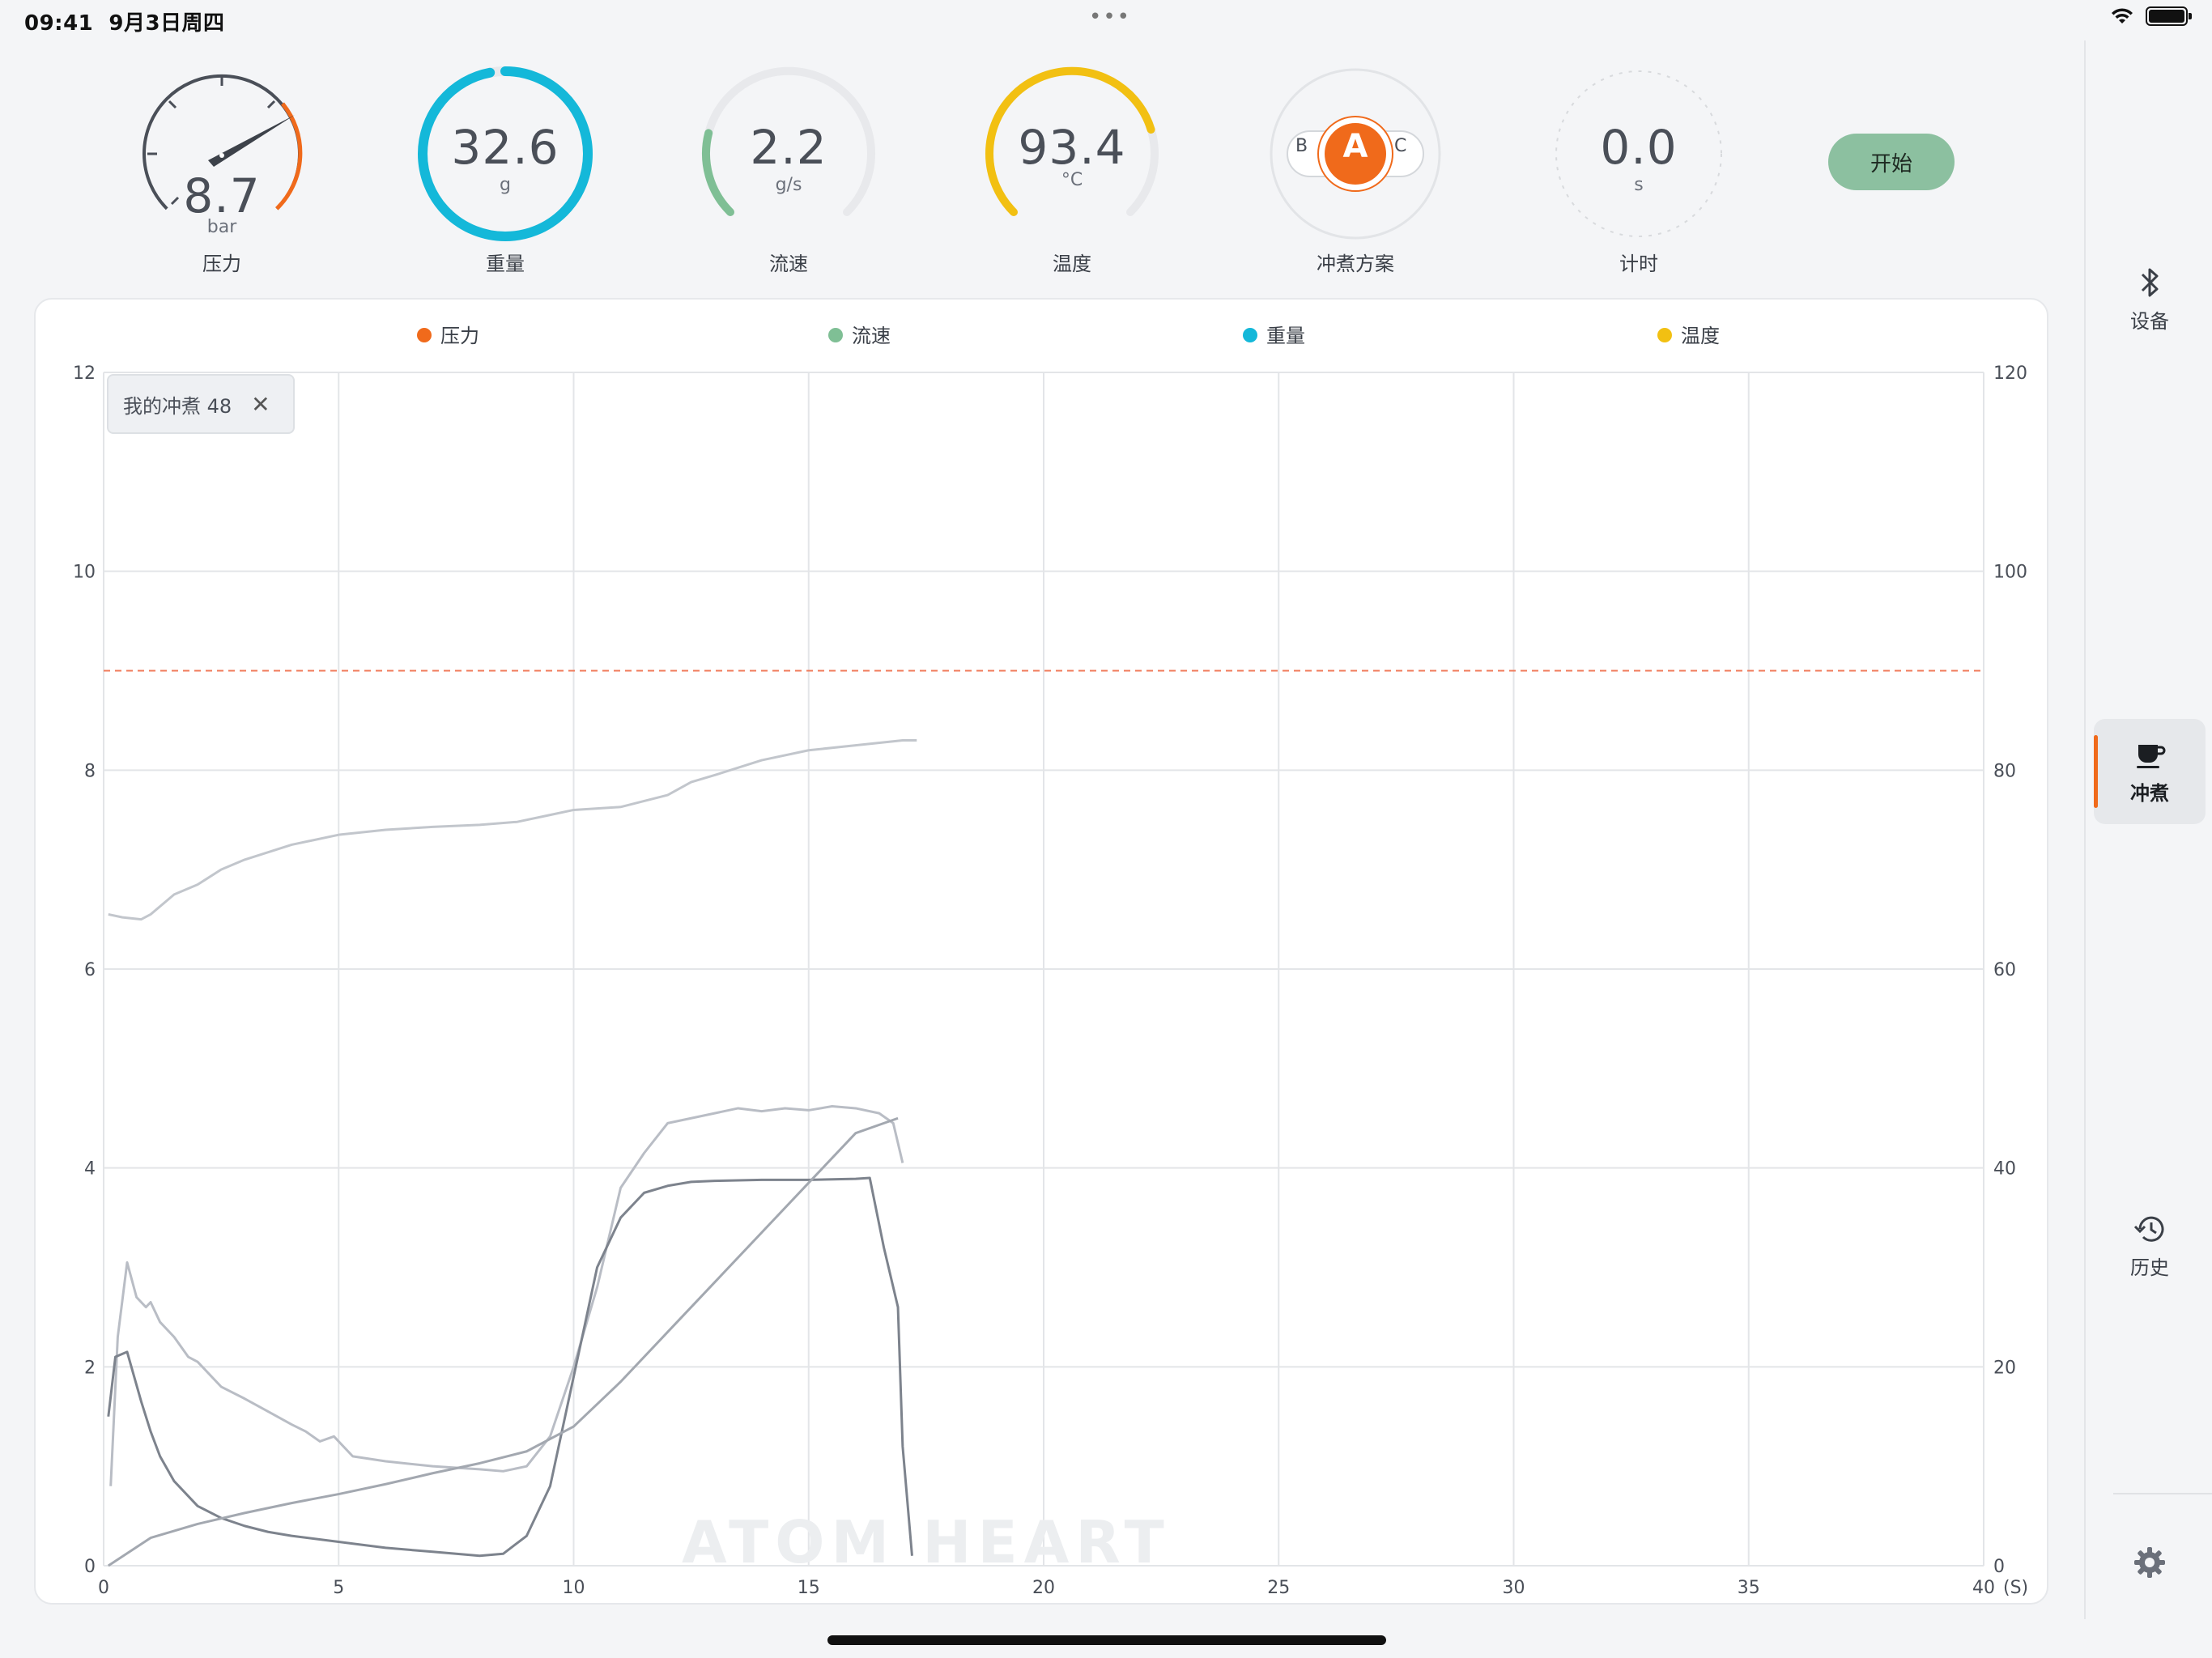  What do you see at coordinates (339, 1588) in the screenshot?
I see `x-tick-label: 5` at bounding box center [339, 1588].